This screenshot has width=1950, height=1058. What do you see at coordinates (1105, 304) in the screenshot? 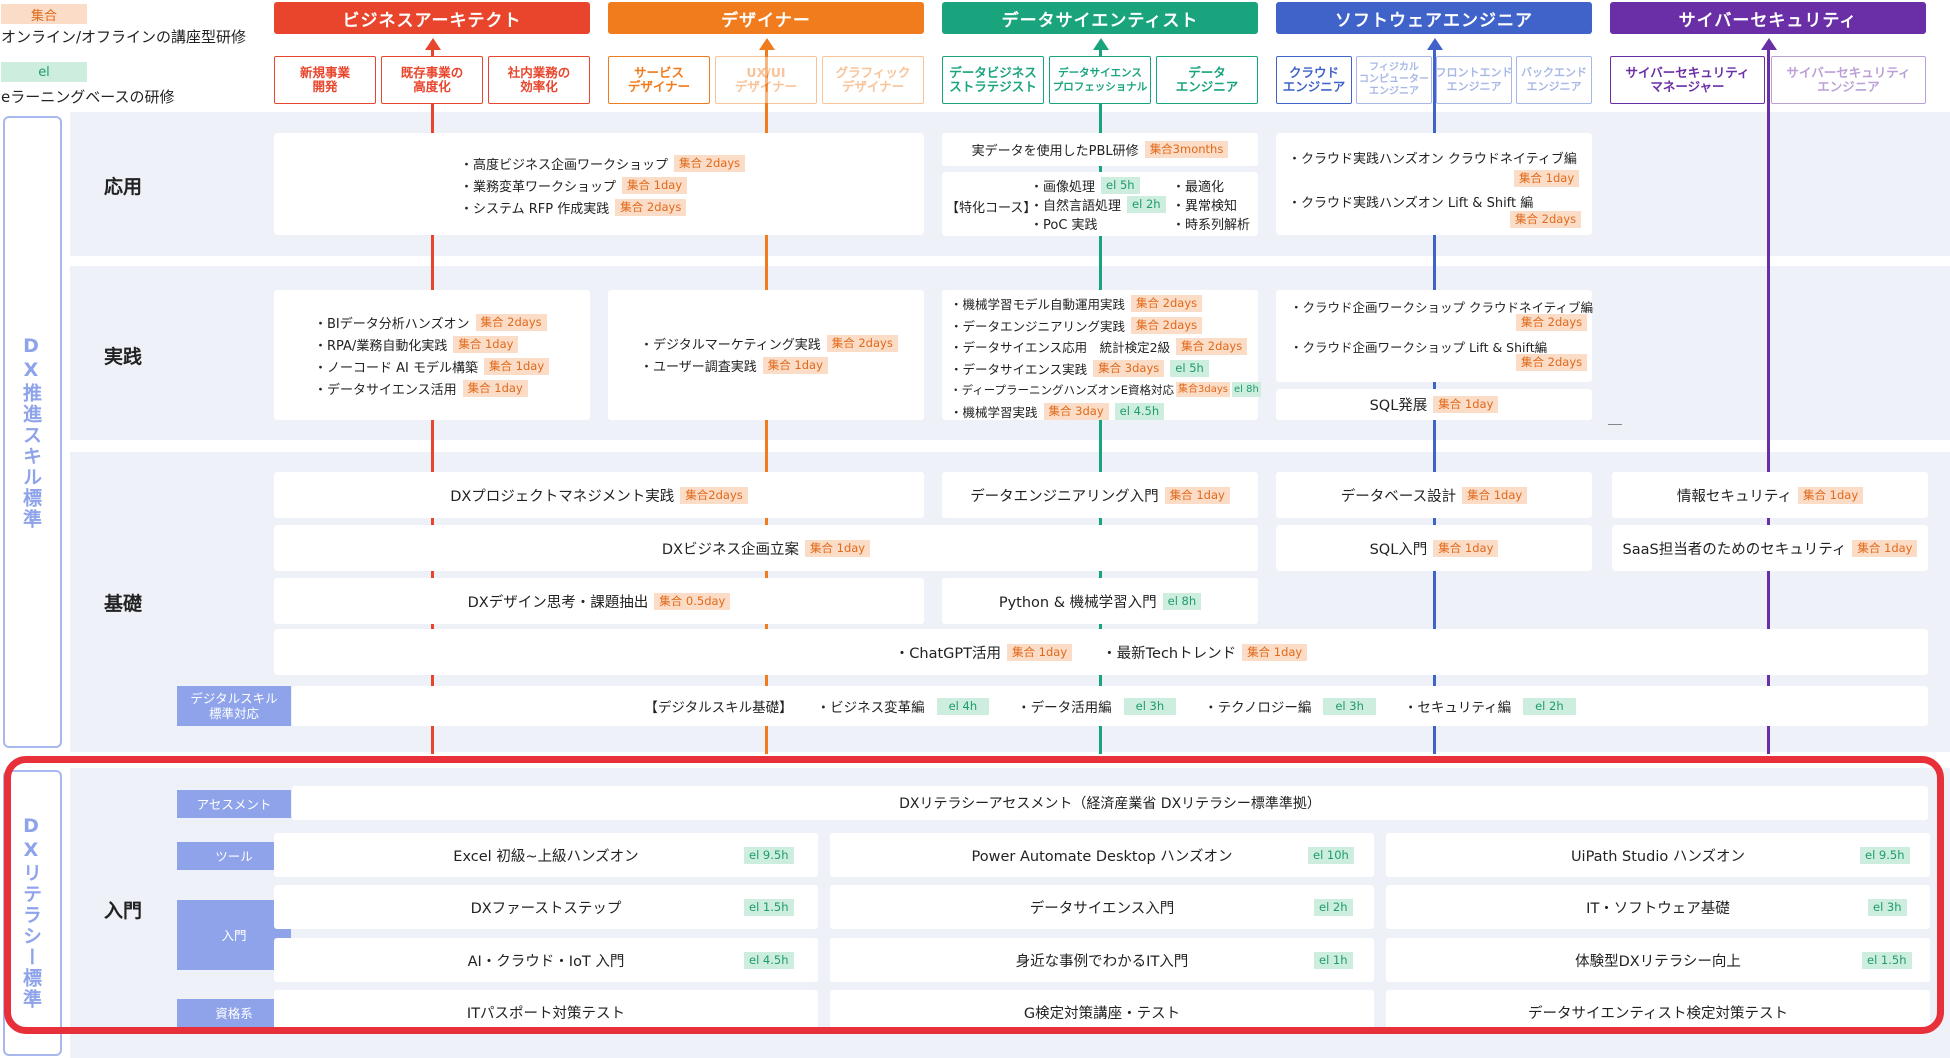
I see `course-item: ・機械学習モデル自動運用実践 集合 2days` at bounding box center [1105, 304].